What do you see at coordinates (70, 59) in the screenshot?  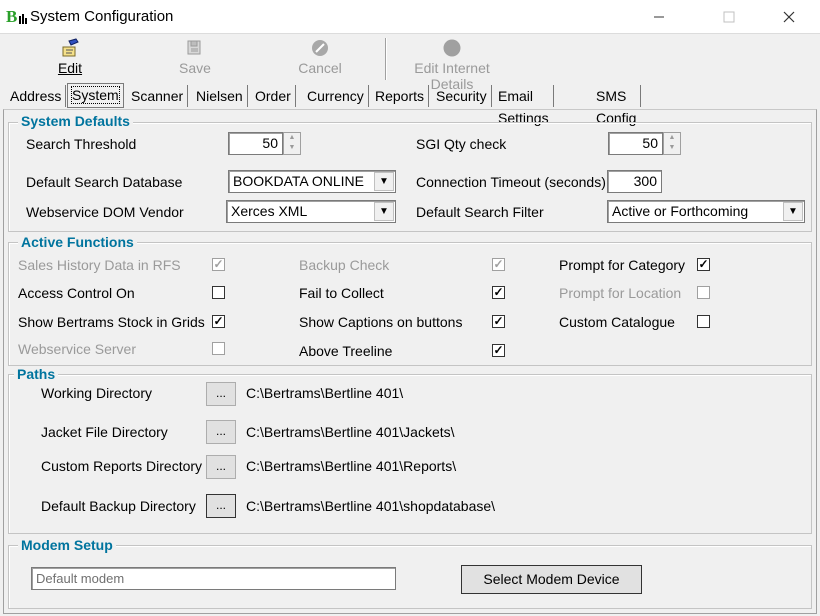 I see `edit-button: Edit` at bounding box center [70, 59].